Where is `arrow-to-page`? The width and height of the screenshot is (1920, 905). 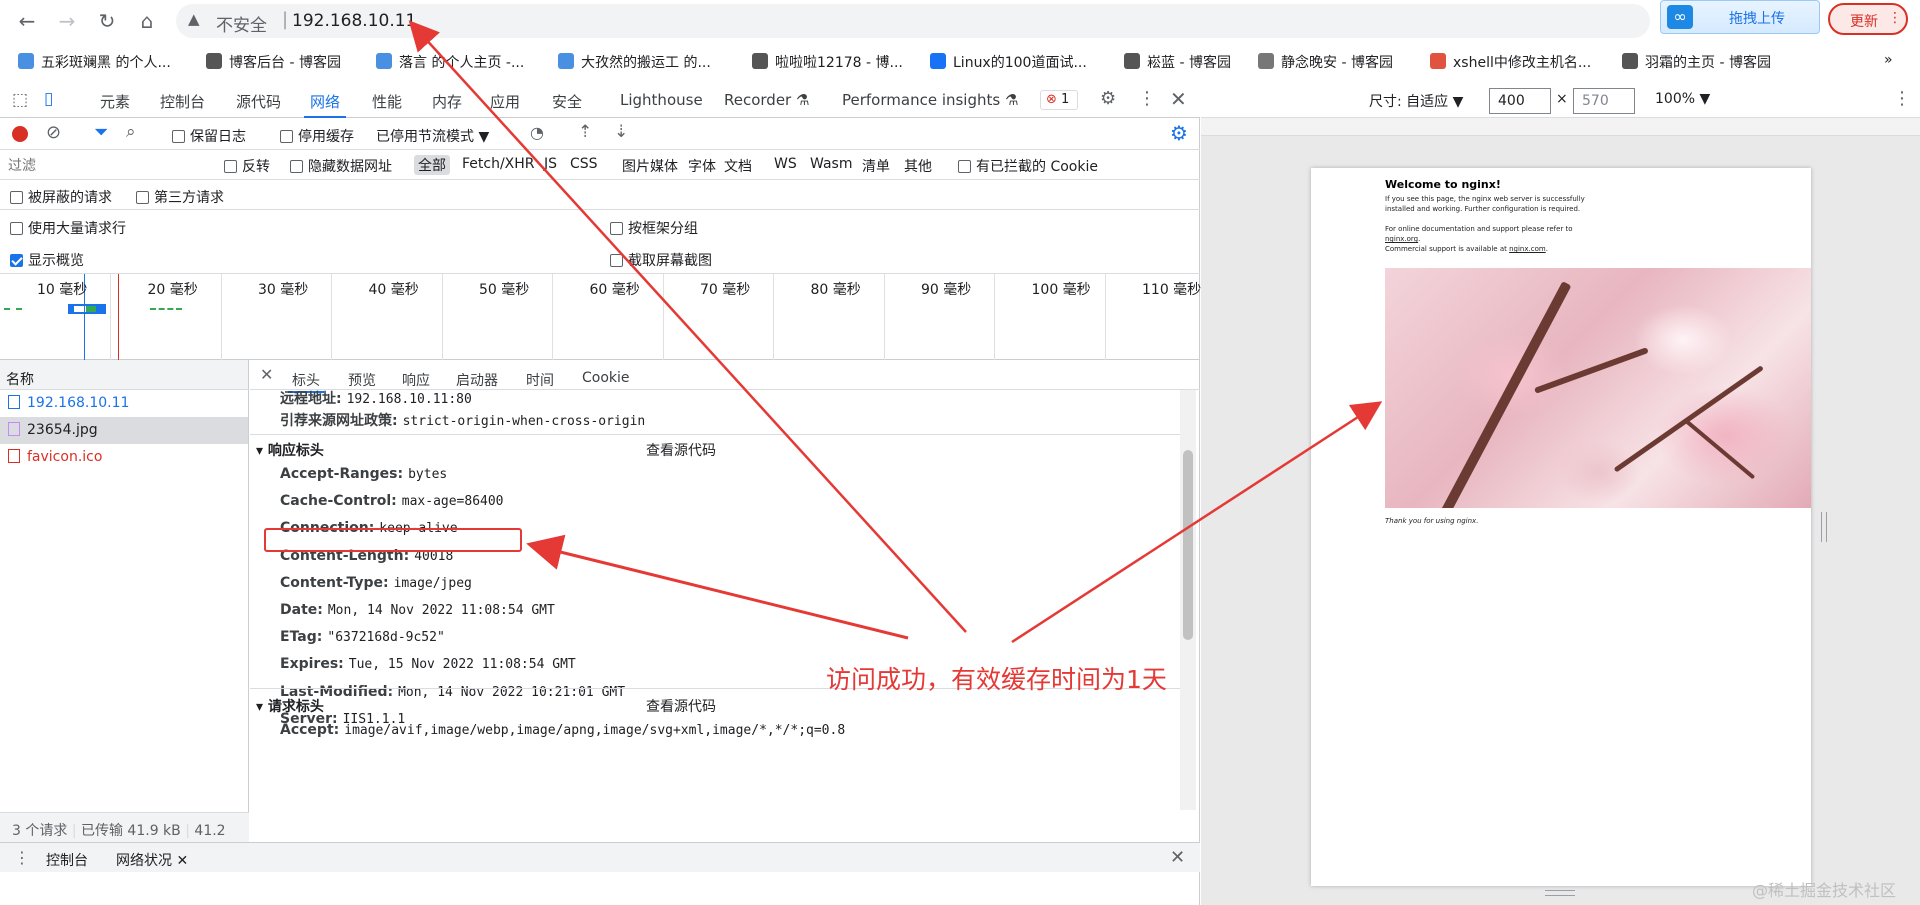 arrow-to-page is located at coordinates (1197, 522).